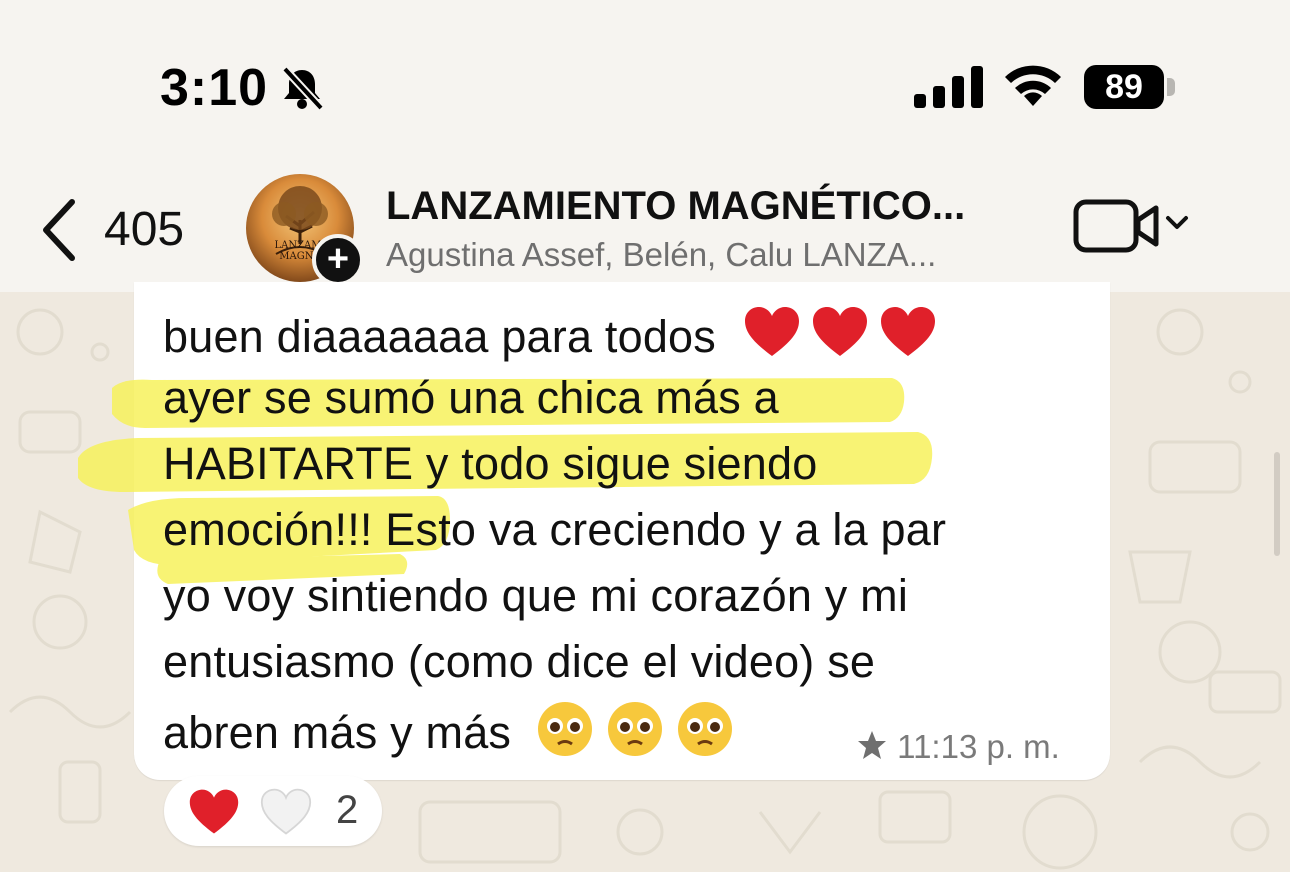 The image size is (1290, 872). What do you see at coordinates (1277, 504) in the screenshot?
I see `scrollbar` at bounding box center [1277, 504].